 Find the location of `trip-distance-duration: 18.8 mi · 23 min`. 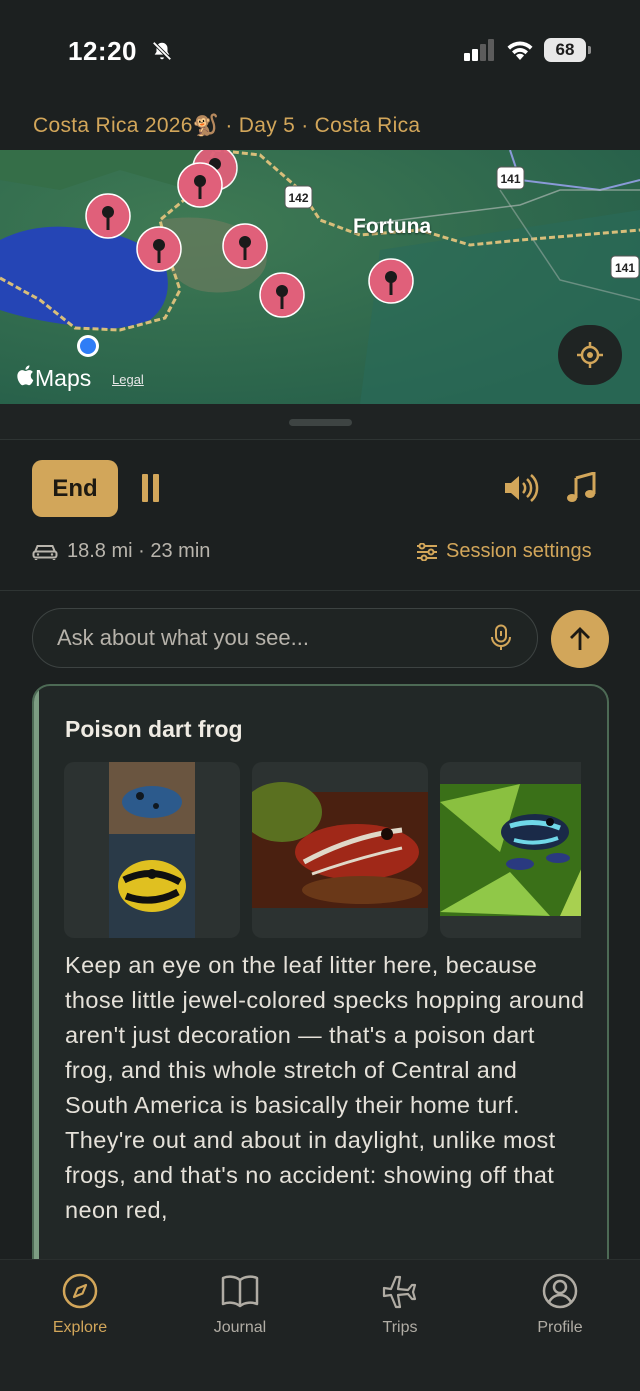

trip-distance-duration: 18.8 mi · 23 min is located at coordinates (139, 551).